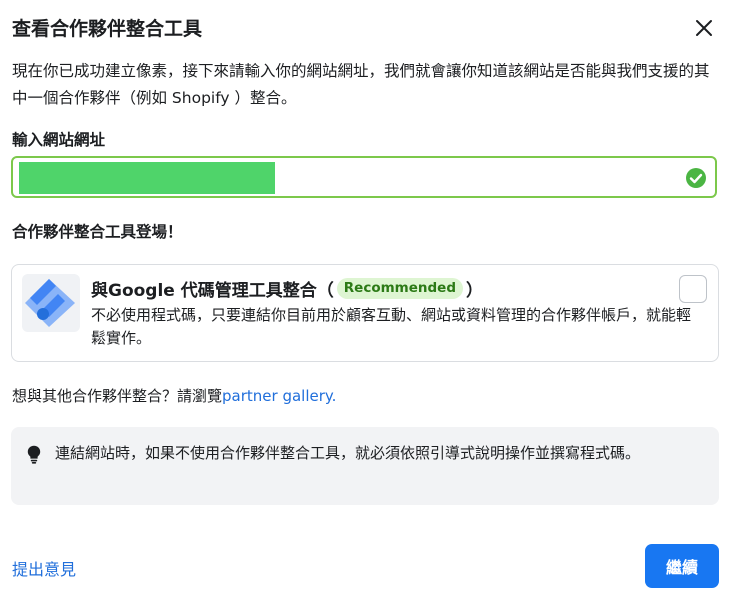 Image resolution: width=740 pixels, height=599 pixels. I want to click on continue-button: 繼續, so click(682, 566).